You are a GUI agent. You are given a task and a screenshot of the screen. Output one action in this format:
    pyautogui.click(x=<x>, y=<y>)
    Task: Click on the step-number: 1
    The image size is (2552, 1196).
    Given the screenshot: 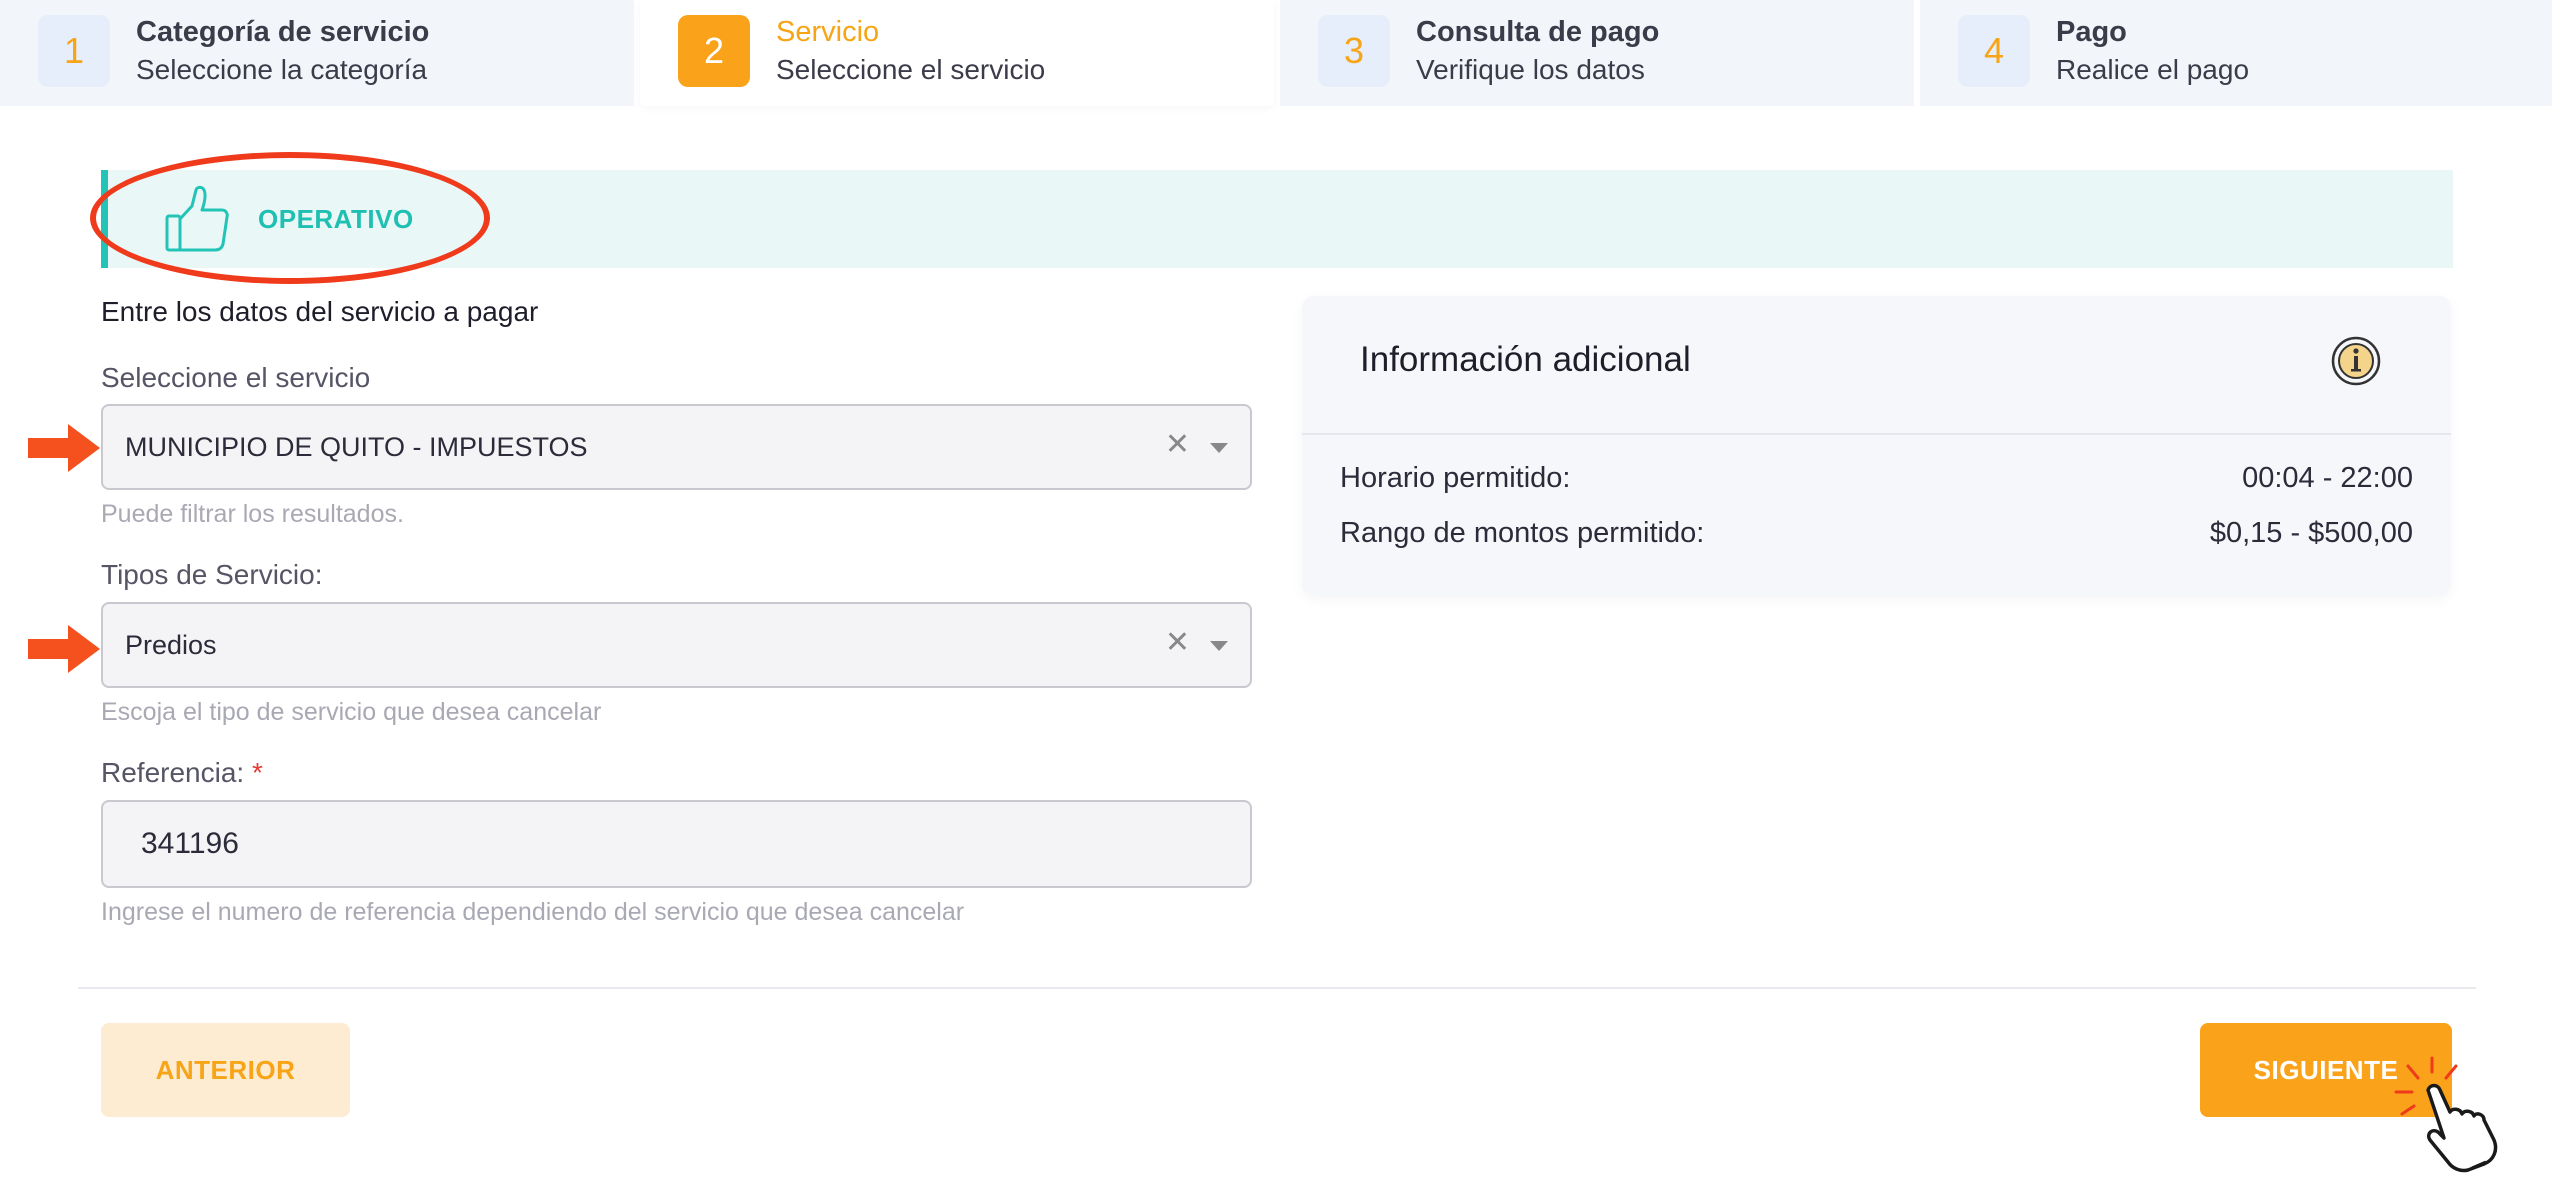 What is the action you would take?
    pyautogui.click(x=74, y=51)
    